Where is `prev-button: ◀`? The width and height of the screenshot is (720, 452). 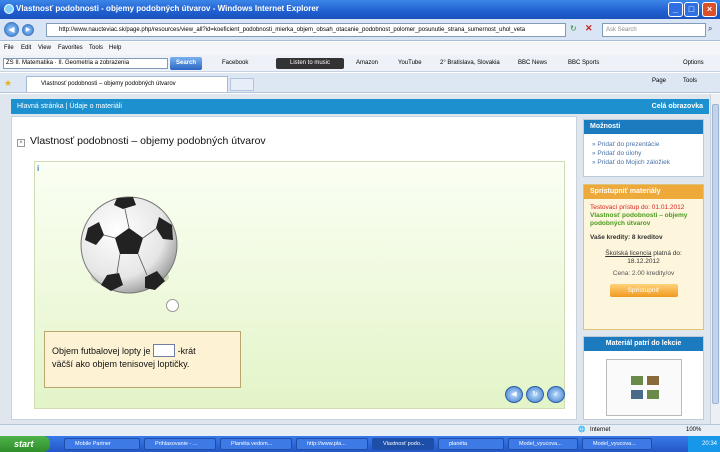
prev-button: ◀ is located at coordinates (514, 394).